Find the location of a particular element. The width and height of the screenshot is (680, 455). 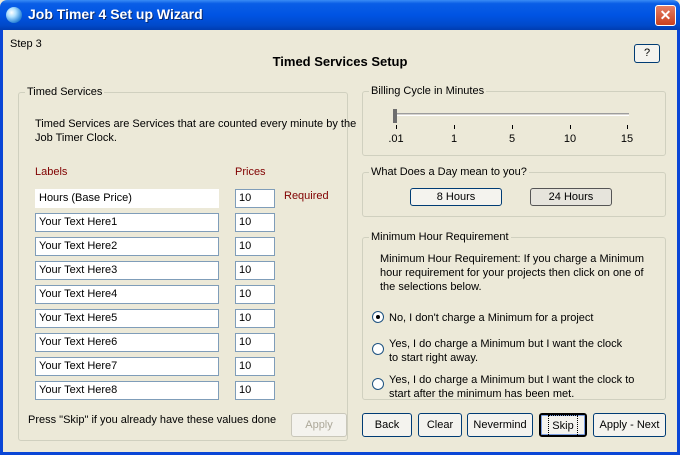

service-label-field: Your Text Here2 is located at coordinates (127, 246).